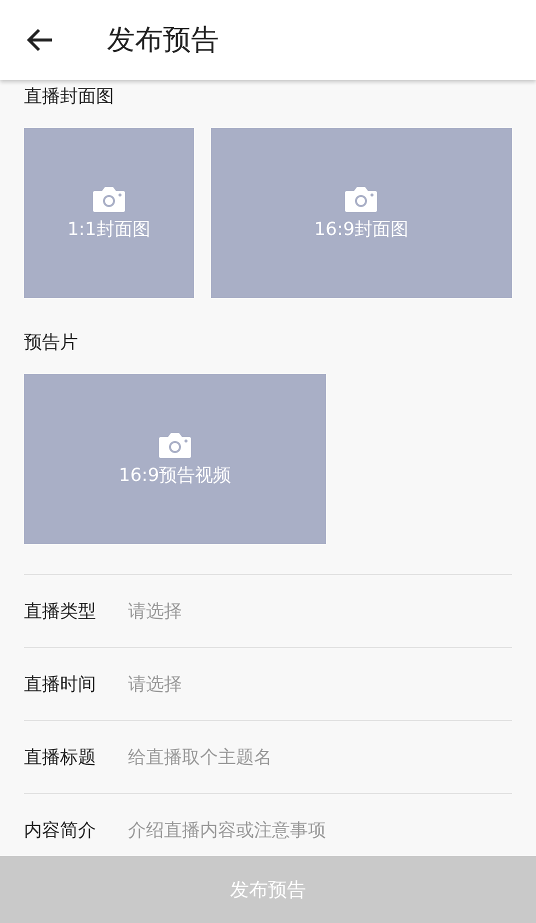 The width and height of the screenshot is (536, 923). Describe the element at coordinates (60, 611) in the screenshot. I see `field-label: 直播类型` at that location.